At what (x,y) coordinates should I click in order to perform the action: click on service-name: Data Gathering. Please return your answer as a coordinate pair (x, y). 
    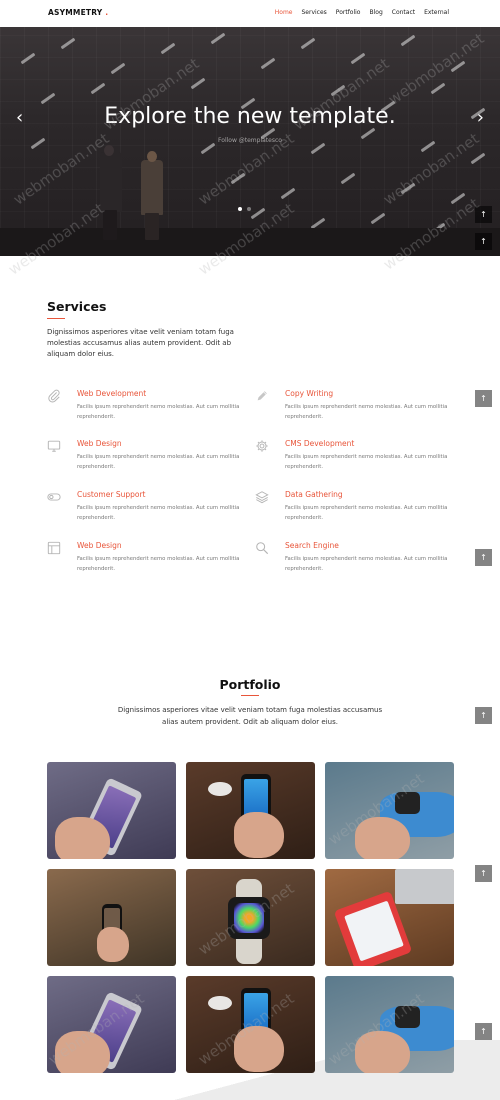
    Looking at the image, I should click on (314, 494).